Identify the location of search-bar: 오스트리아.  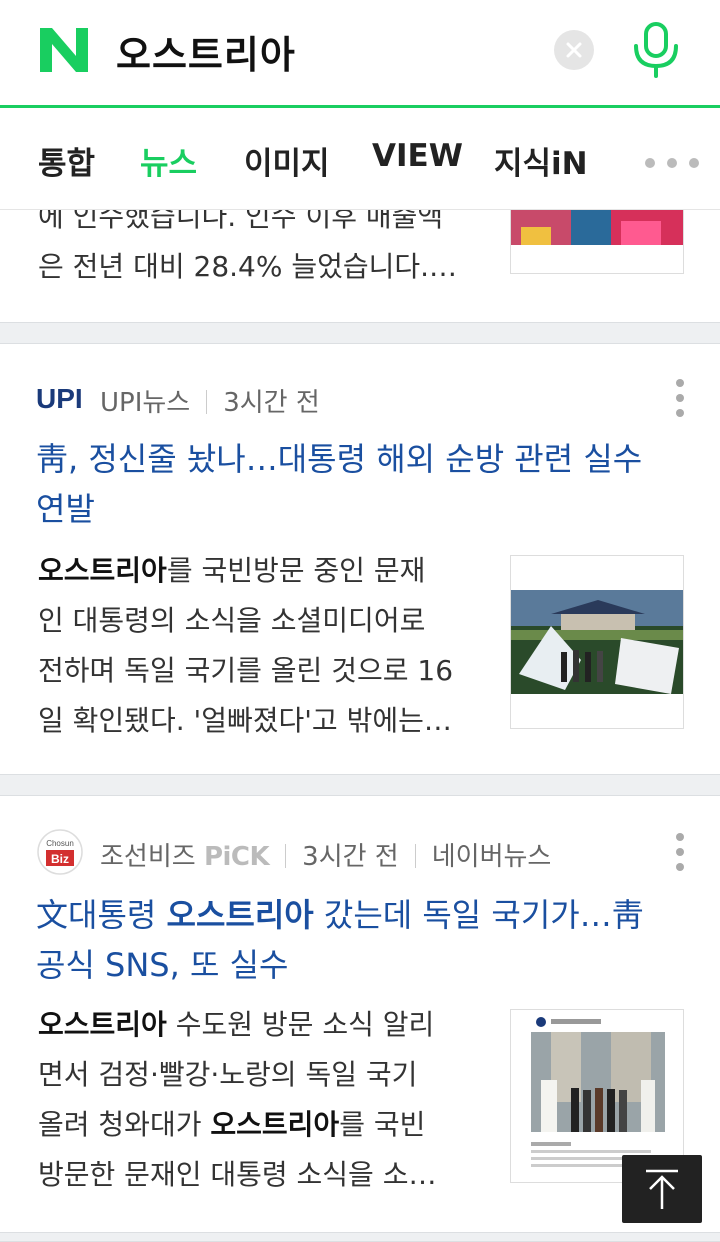
(360, 54).